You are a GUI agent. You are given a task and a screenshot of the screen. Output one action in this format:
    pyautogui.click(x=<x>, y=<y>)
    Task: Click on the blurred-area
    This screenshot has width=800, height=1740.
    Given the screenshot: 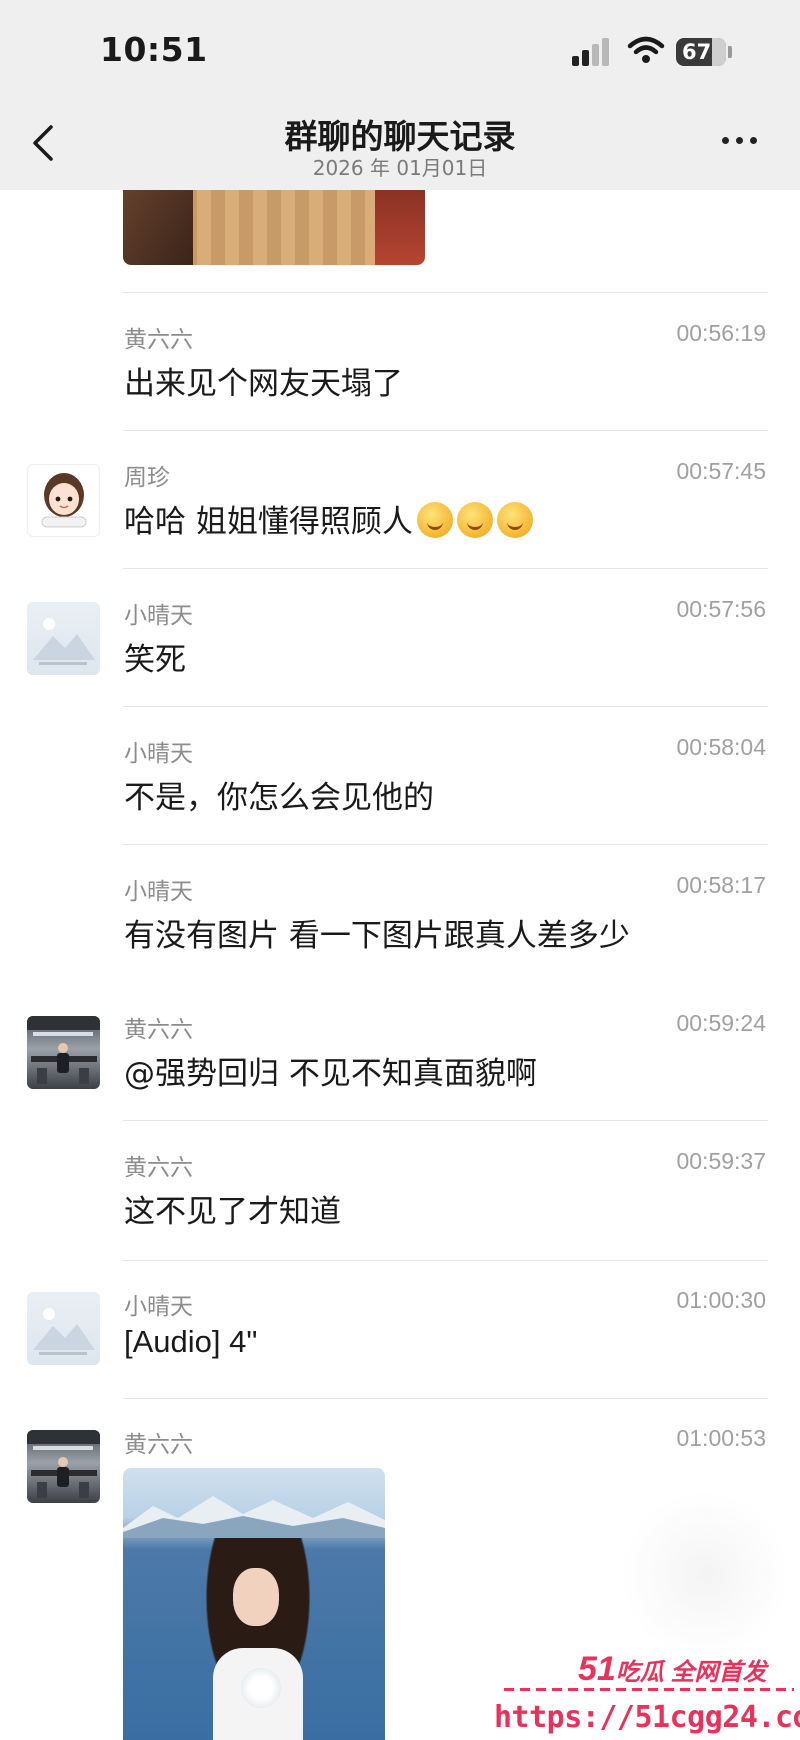 What is the action you would take?
    pyautogui.click(x=705, y=1575)
    